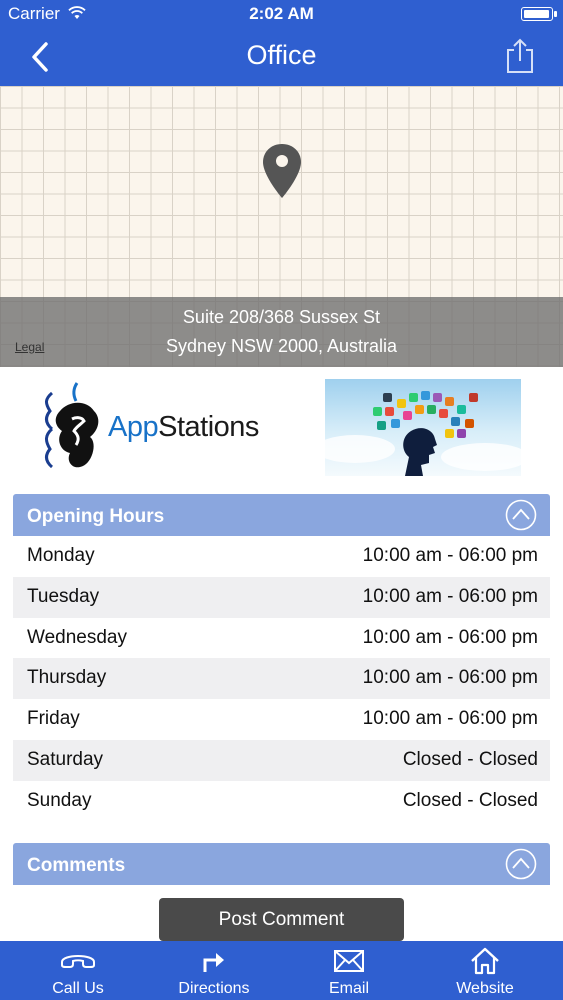 The width and height of the screenshot is (563, 1000). What do you see at coordinates (282, 172) in the screenshot?
I see `map-pin-icon` at bounding box center [282, 172].